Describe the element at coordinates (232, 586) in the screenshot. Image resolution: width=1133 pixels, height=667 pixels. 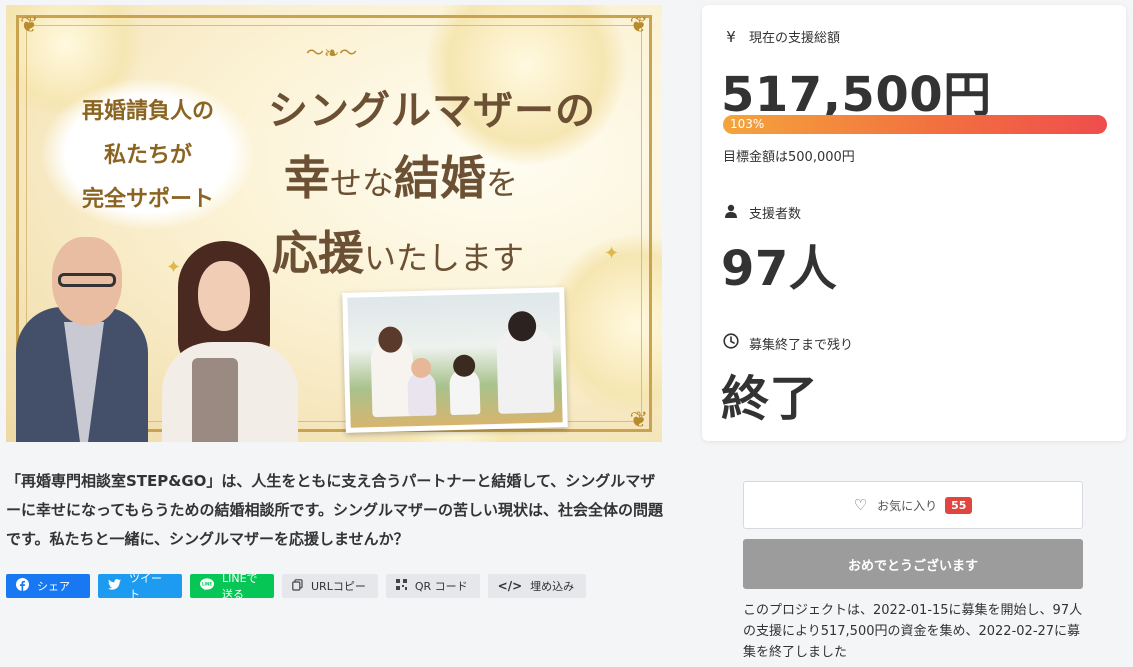
I see `line-share-button: LINE LINEで送る` at that location.